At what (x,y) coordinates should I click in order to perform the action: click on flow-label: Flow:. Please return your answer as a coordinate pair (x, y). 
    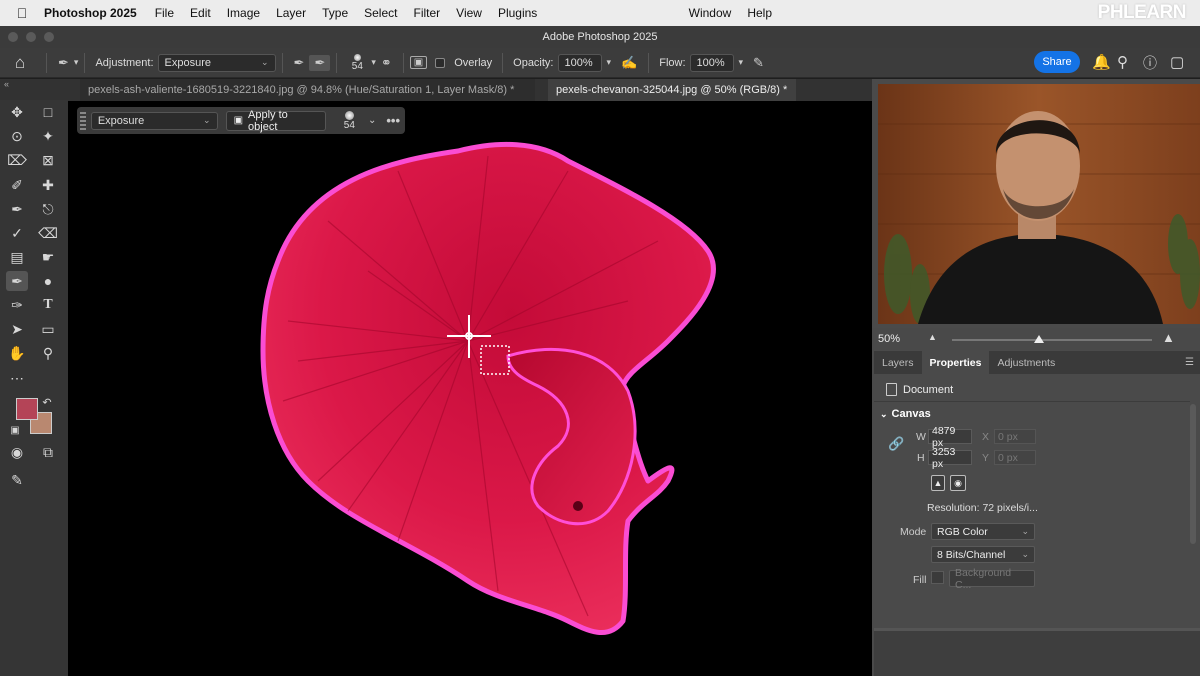
    Looking at the image, I should click on (672, 62).